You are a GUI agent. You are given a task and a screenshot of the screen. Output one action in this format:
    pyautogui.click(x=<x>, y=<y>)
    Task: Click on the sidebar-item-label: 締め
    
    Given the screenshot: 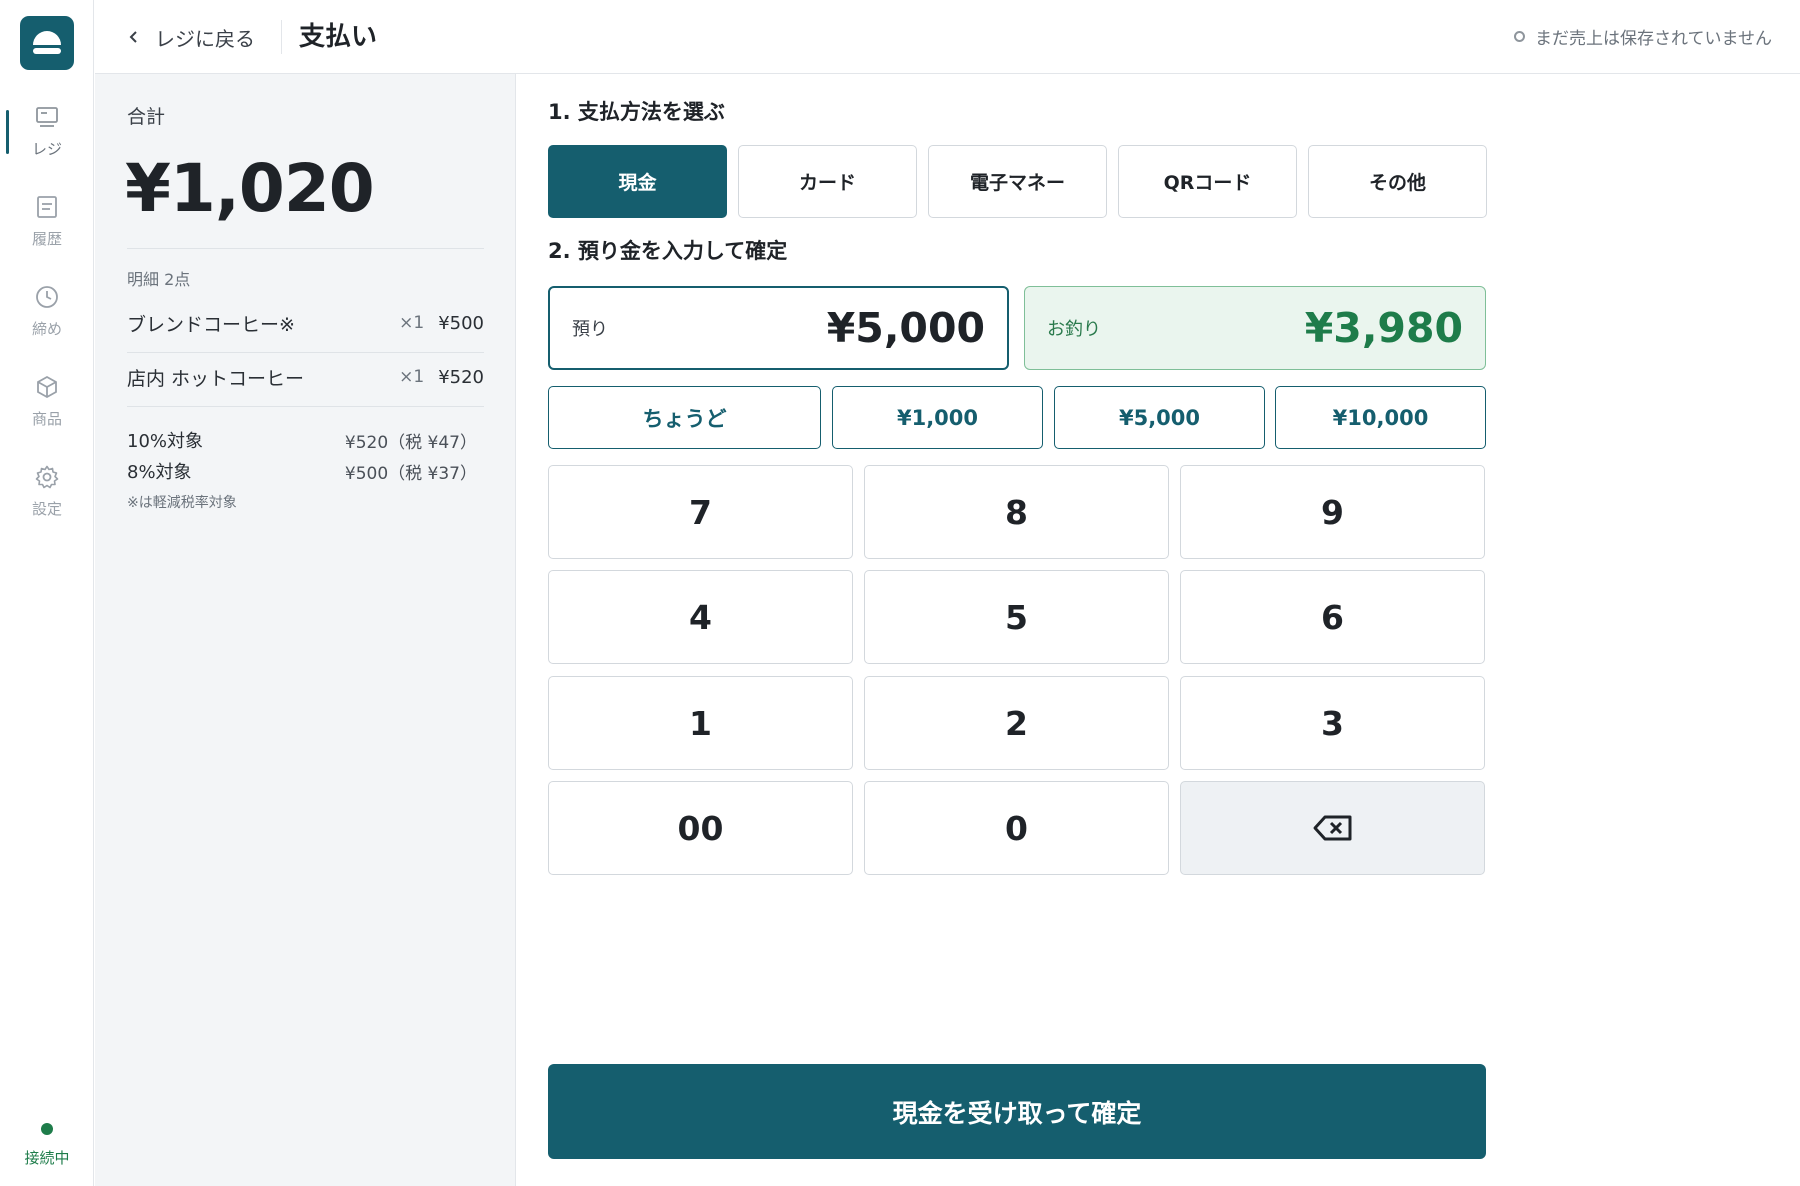 What is the action you would take?
    pyautogui.click(x=46, y=329)
    